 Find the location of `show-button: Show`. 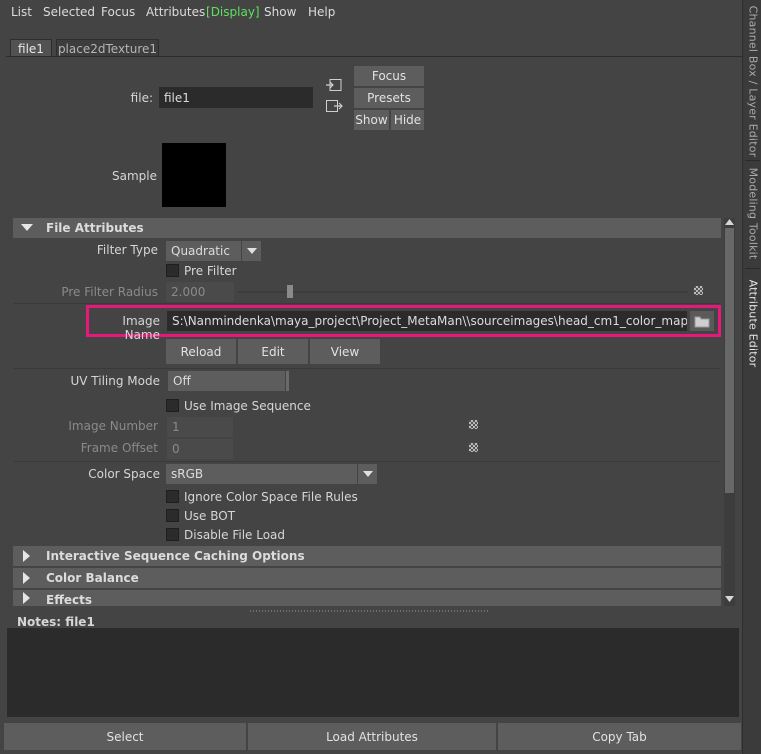

show-button: Show is located at coordinates (371, 120).